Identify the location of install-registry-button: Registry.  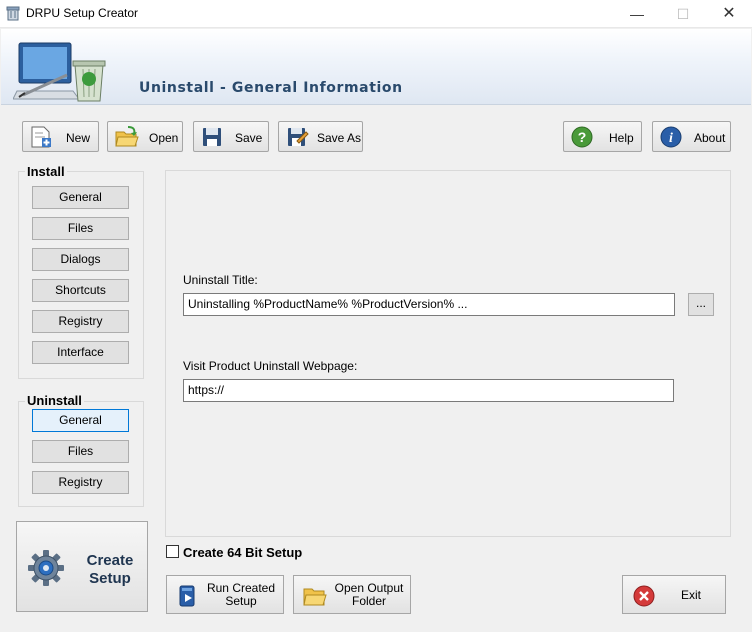
(80, 321).